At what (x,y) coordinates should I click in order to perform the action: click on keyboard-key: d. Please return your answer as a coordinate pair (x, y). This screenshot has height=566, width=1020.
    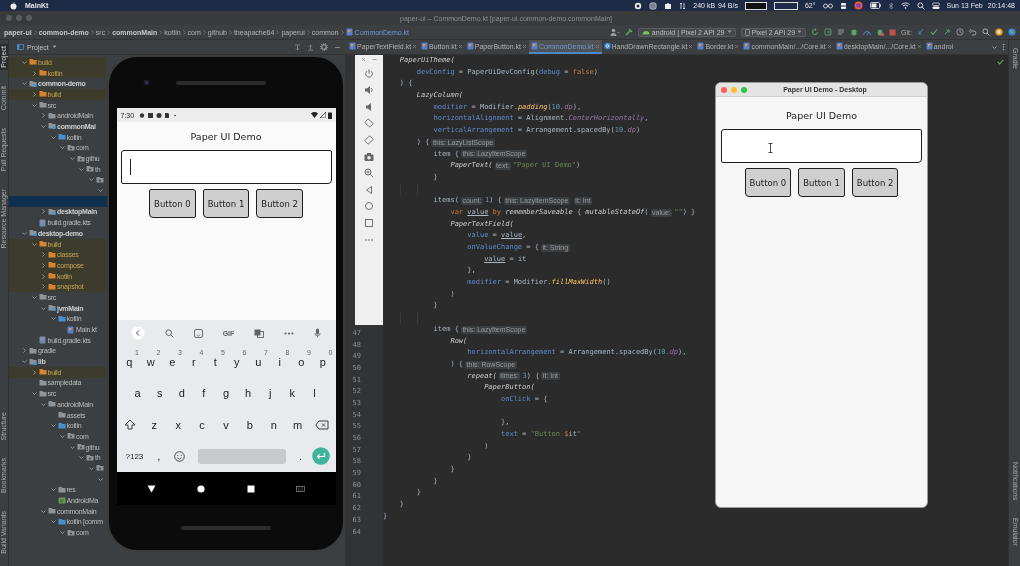
    Looking at the image, I should click on (181, 393).